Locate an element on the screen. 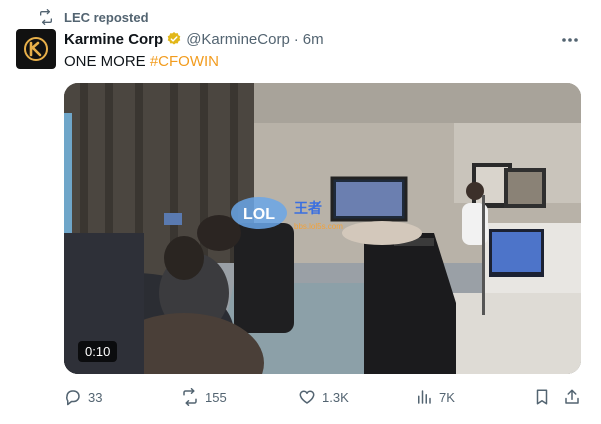 The width and height of the screenshot is (601, 424). watermark-url: bbs.lol5s.com is located at coordinates (318, 226).